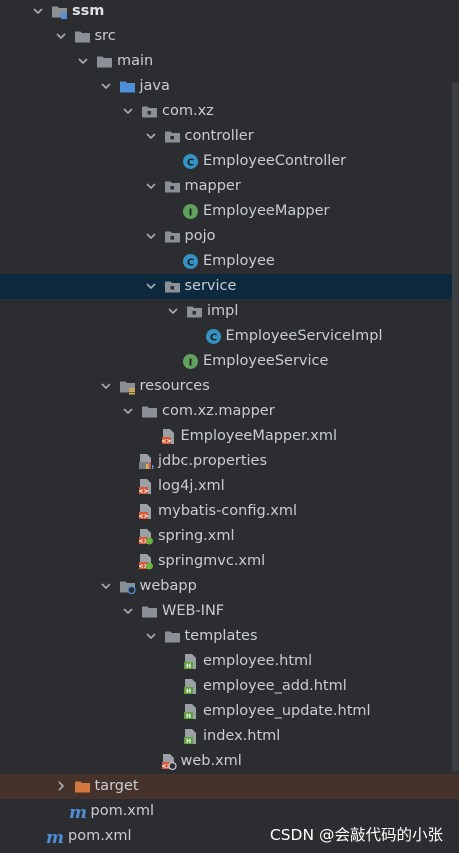  I want to click on tree-row-employeeservice: I EmployeeService, so click(229, 361).